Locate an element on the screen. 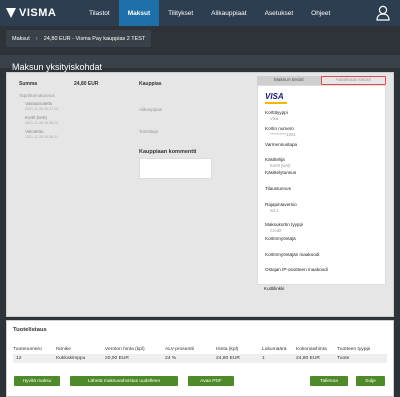 The width and height of the screenshot is (400, 397). verification-label: Varmennustapa is located at coordinates (281, 144).